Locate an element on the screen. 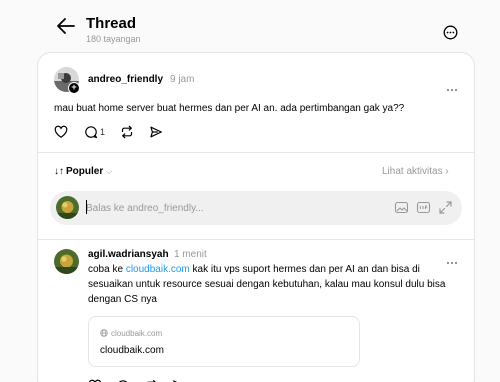 Image resolution: width=500 pixels, height=382 pixels. more-circle-icon is located at coordinates (450, 32).